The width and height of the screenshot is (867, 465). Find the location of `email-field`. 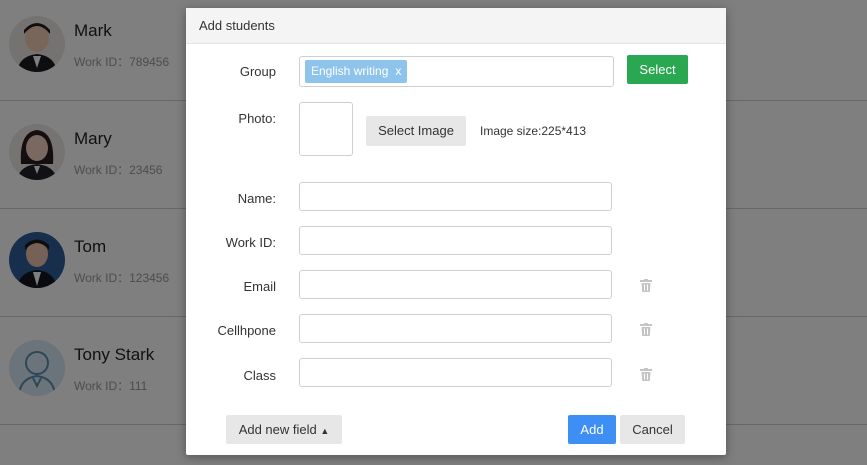

email-field is located at coordinates (455, 284).